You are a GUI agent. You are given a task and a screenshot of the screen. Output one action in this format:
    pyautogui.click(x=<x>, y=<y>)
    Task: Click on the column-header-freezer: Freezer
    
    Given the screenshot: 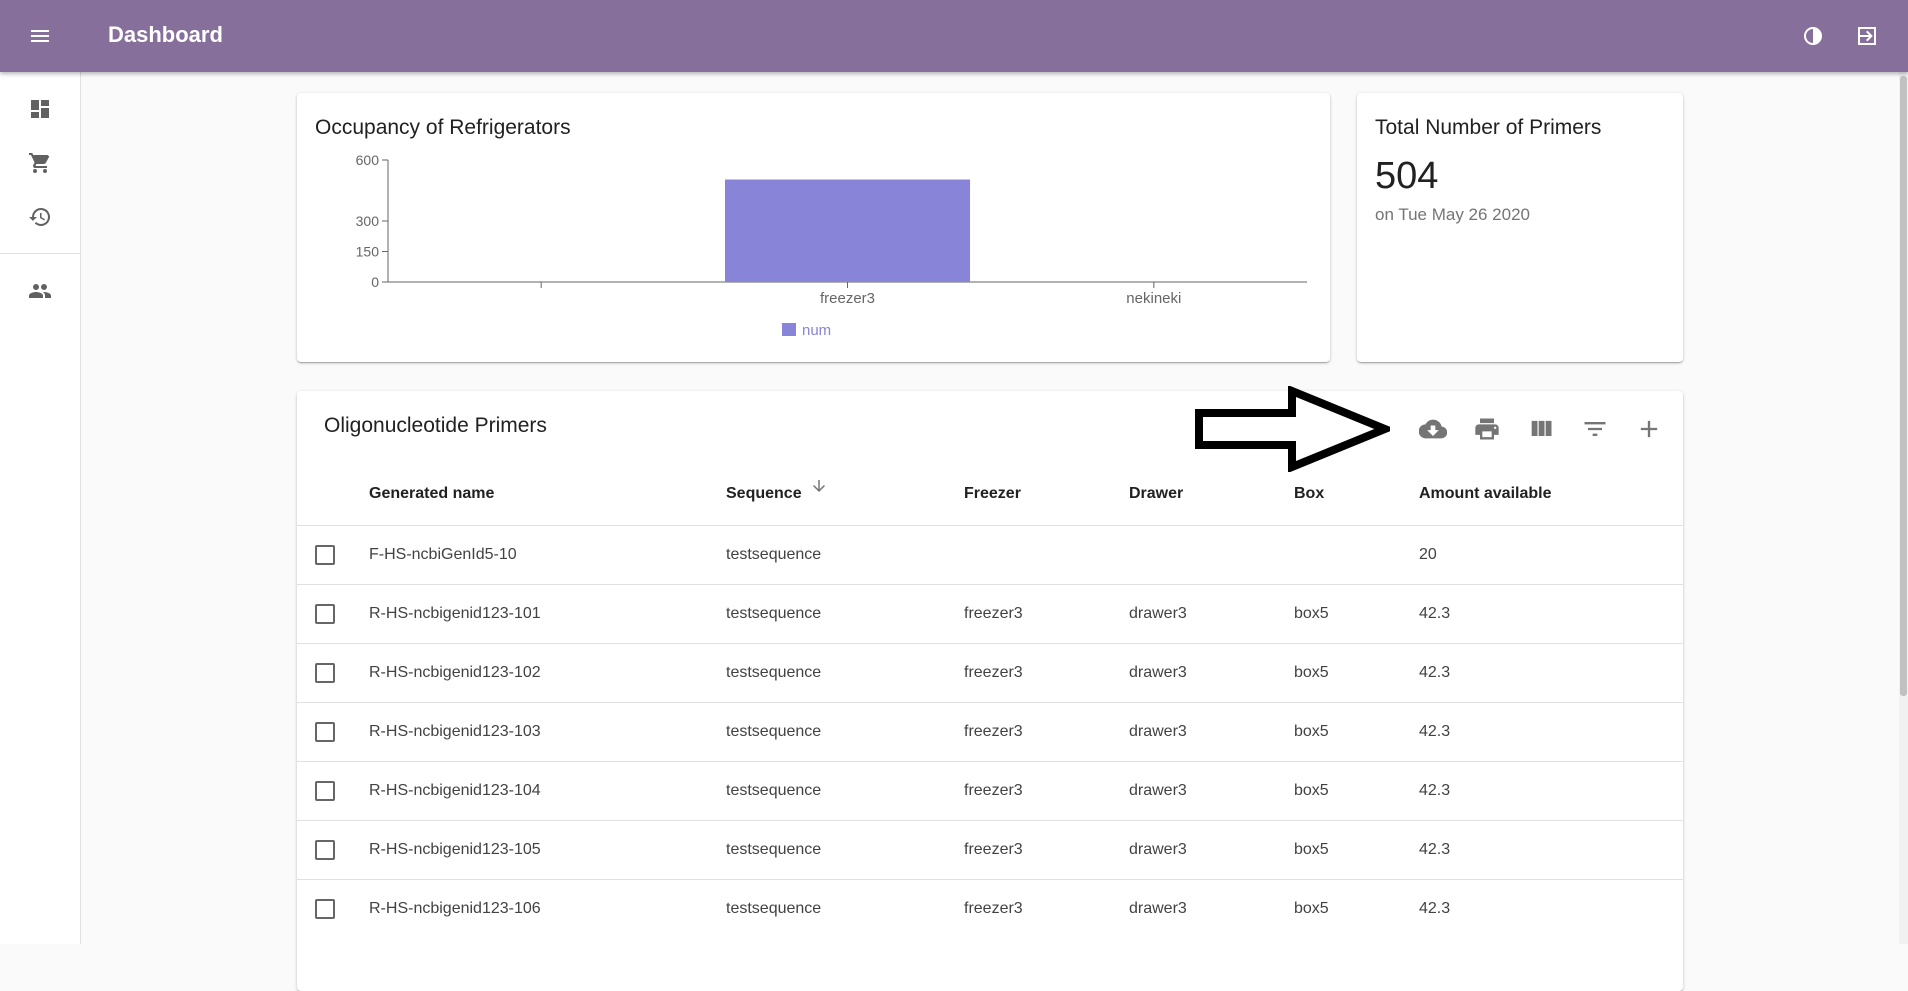 What is the action you would take?
    pyautogui.click(x=992, y=494)
    